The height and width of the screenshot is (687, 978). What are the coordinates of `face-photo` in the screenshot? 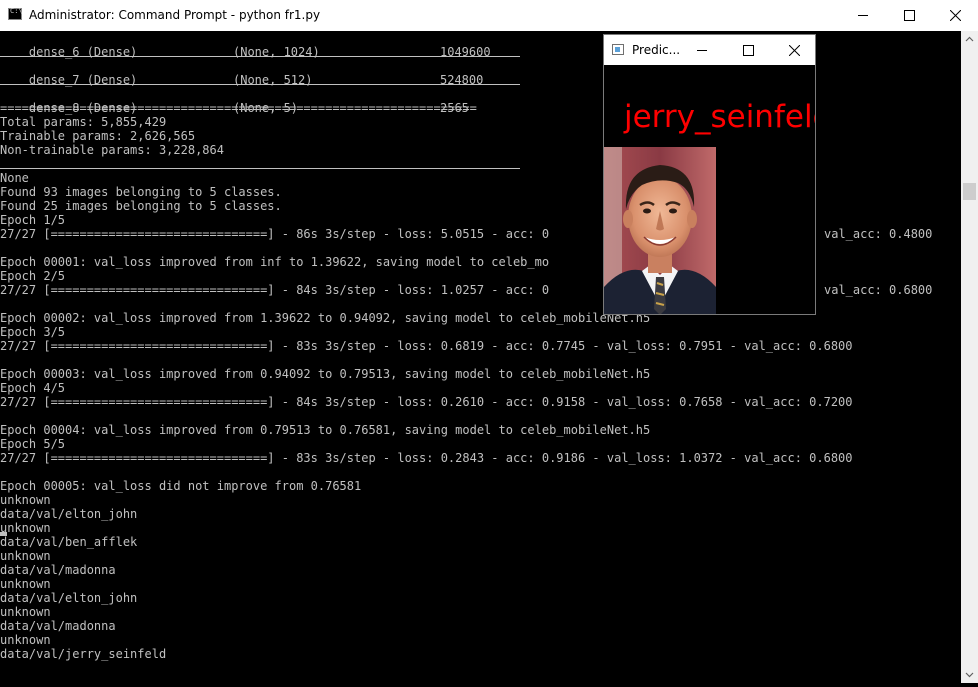 It's located at (660, 230).